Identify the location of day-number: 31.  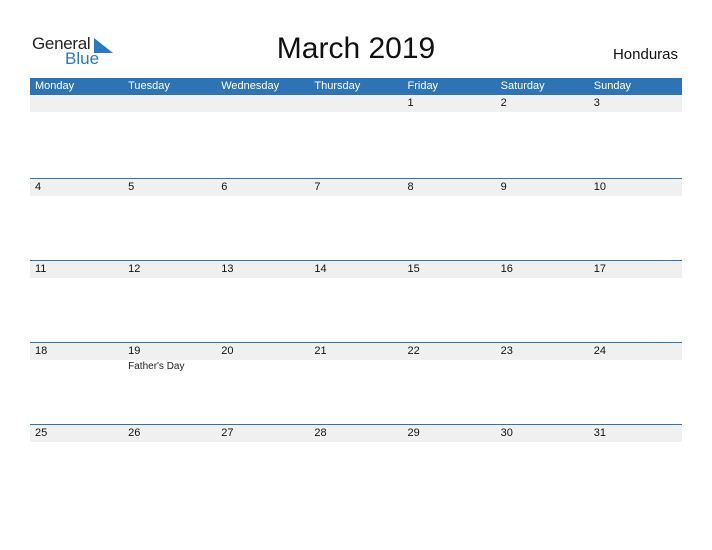
(599, 433).